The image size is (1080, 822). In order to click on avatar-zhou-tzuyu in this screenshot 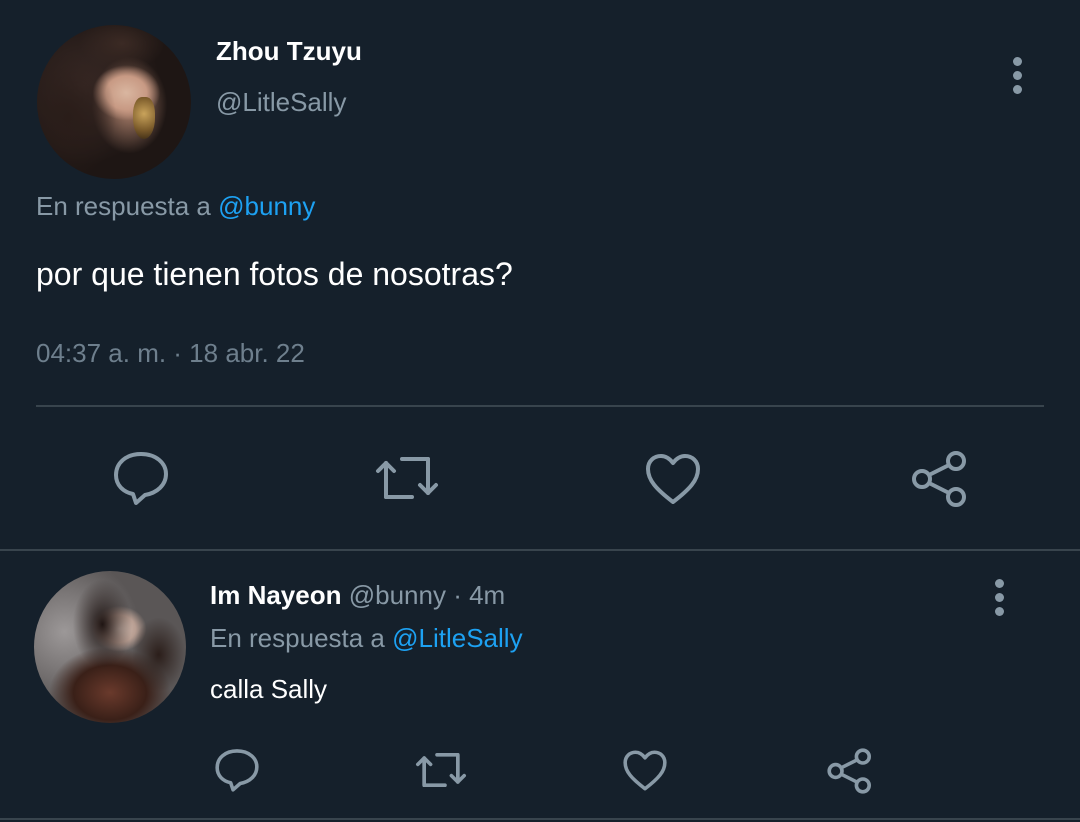, I will do `click(114, 102)`.